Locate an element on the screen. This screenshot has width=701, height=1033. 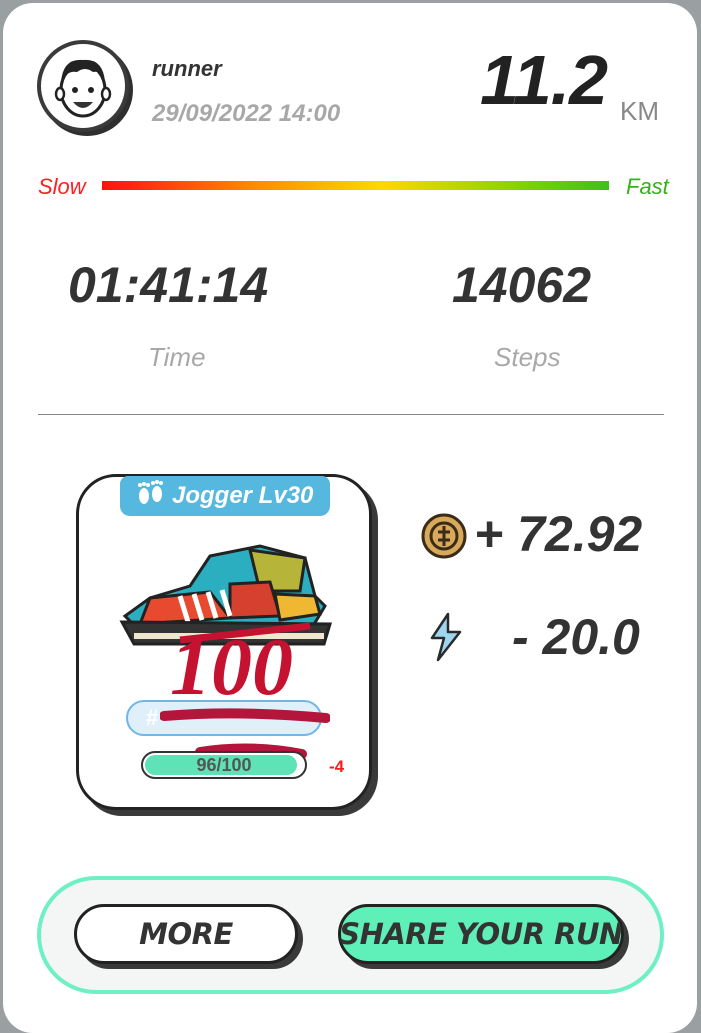
speed-gradient-bar is located at coordinates (355, 185).